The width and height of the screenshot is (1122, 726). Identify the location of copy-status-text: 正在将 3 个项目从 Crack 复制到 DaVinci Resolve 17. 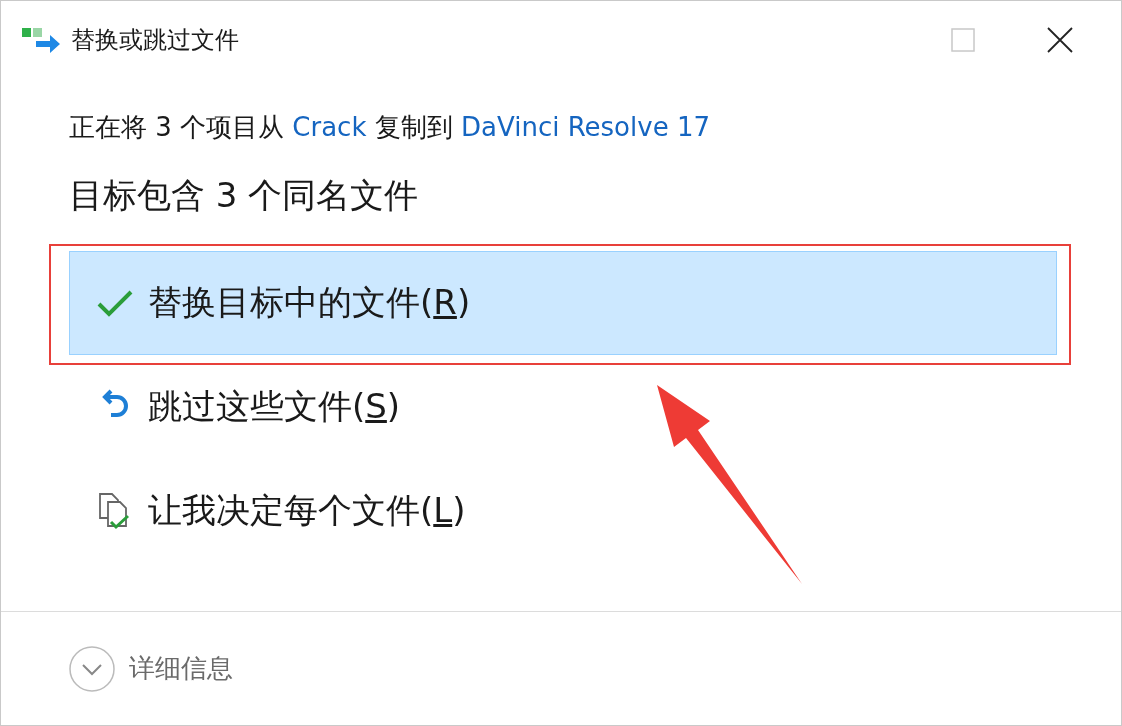
(390, 127).